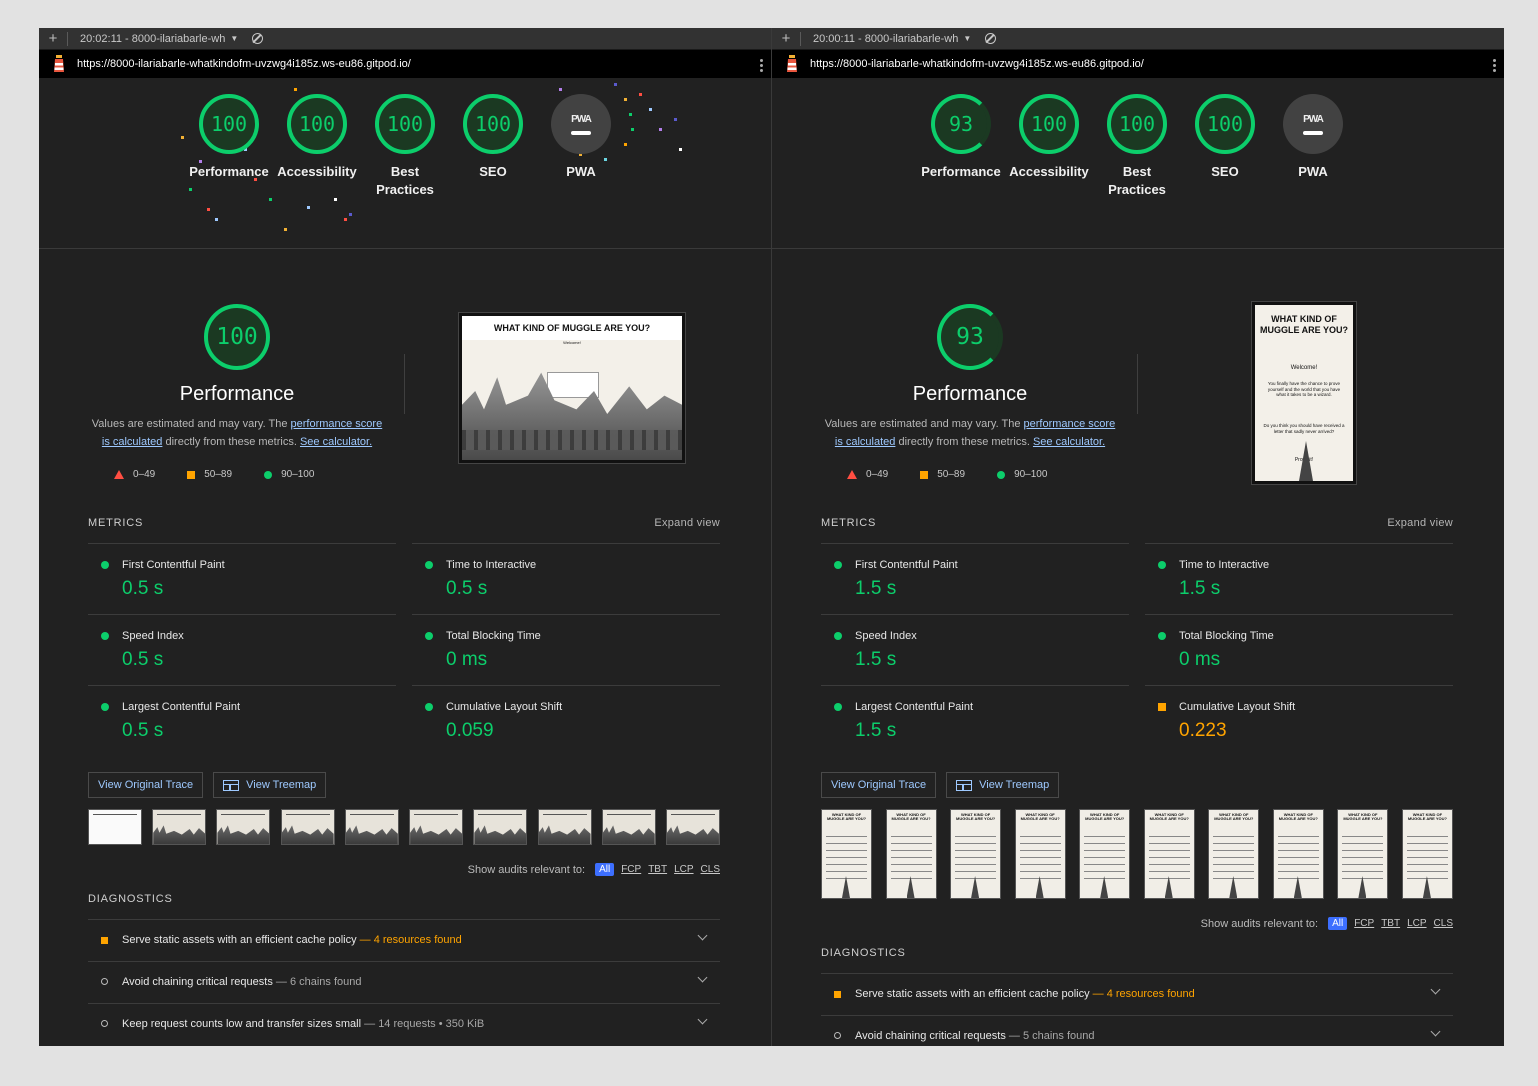  What do you see at coordinates (229, 171) in the screenshot?
I see `gauge-label: Performance` at bounding box center [229, 171].